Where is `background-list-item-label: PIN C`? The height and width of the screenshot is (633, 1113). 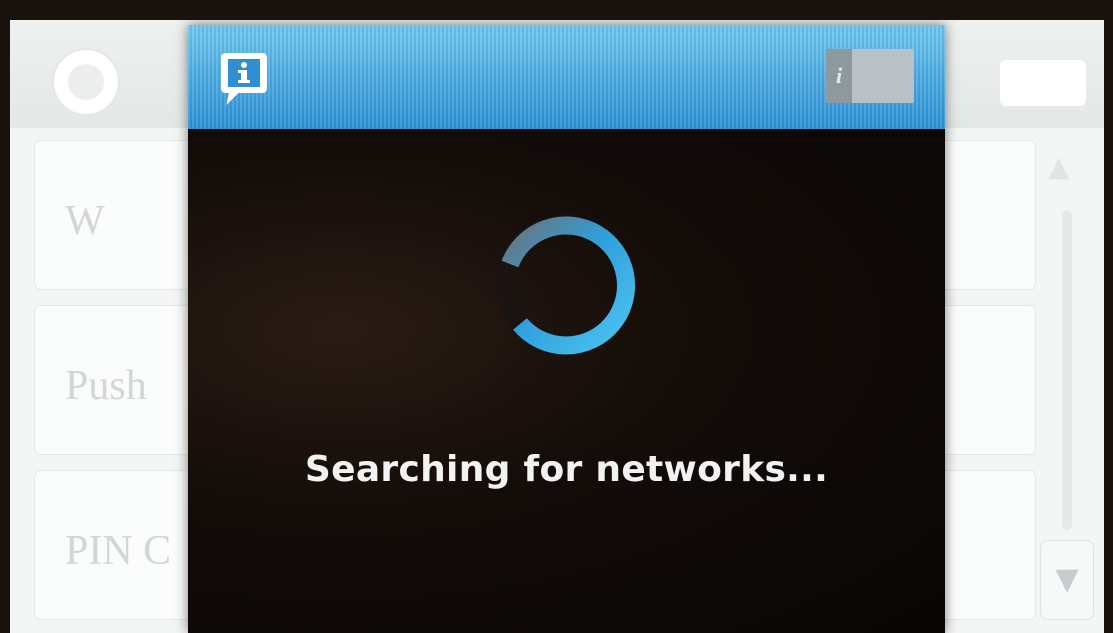
background-list-item-label: PIN C is located at coordinates (118, 551).